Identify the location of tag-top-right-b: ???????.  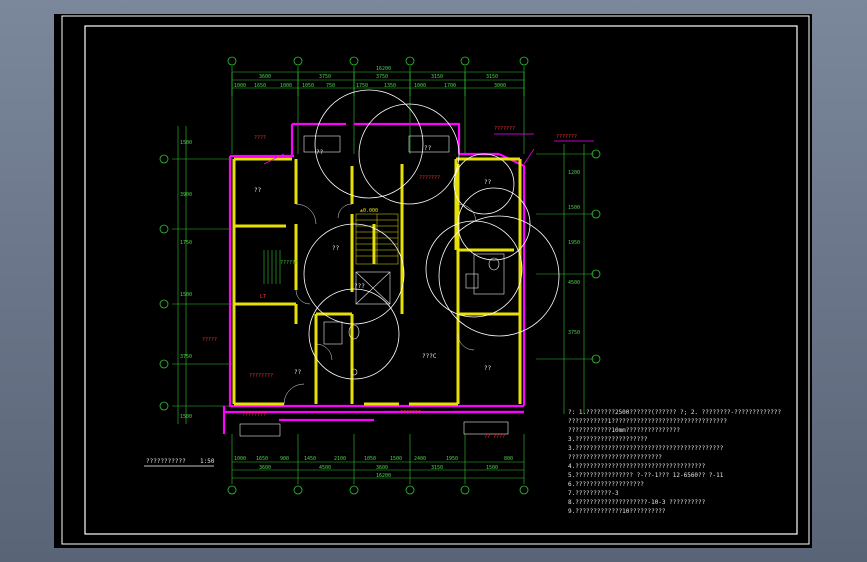
(566, 137).